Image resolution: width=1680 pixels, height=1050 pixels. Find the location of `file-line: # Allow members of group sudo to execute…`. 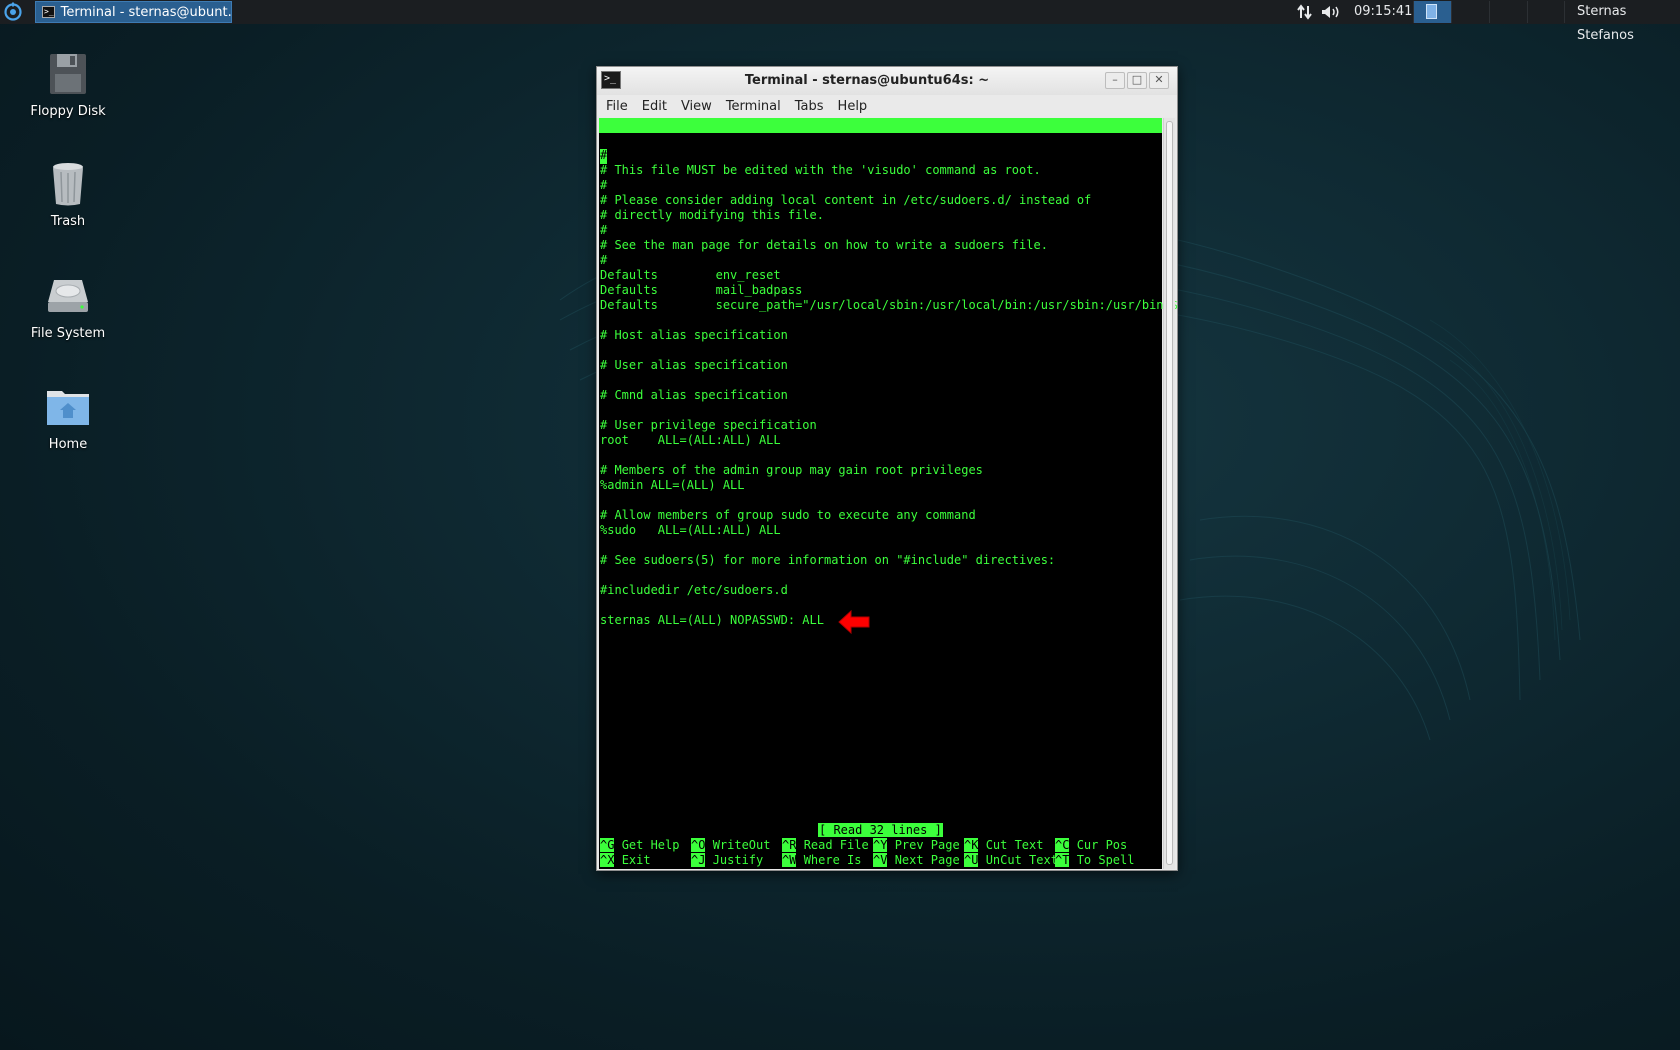

file-line: # Allow members of group sudo to execute… is located at coordinates (788, 515).